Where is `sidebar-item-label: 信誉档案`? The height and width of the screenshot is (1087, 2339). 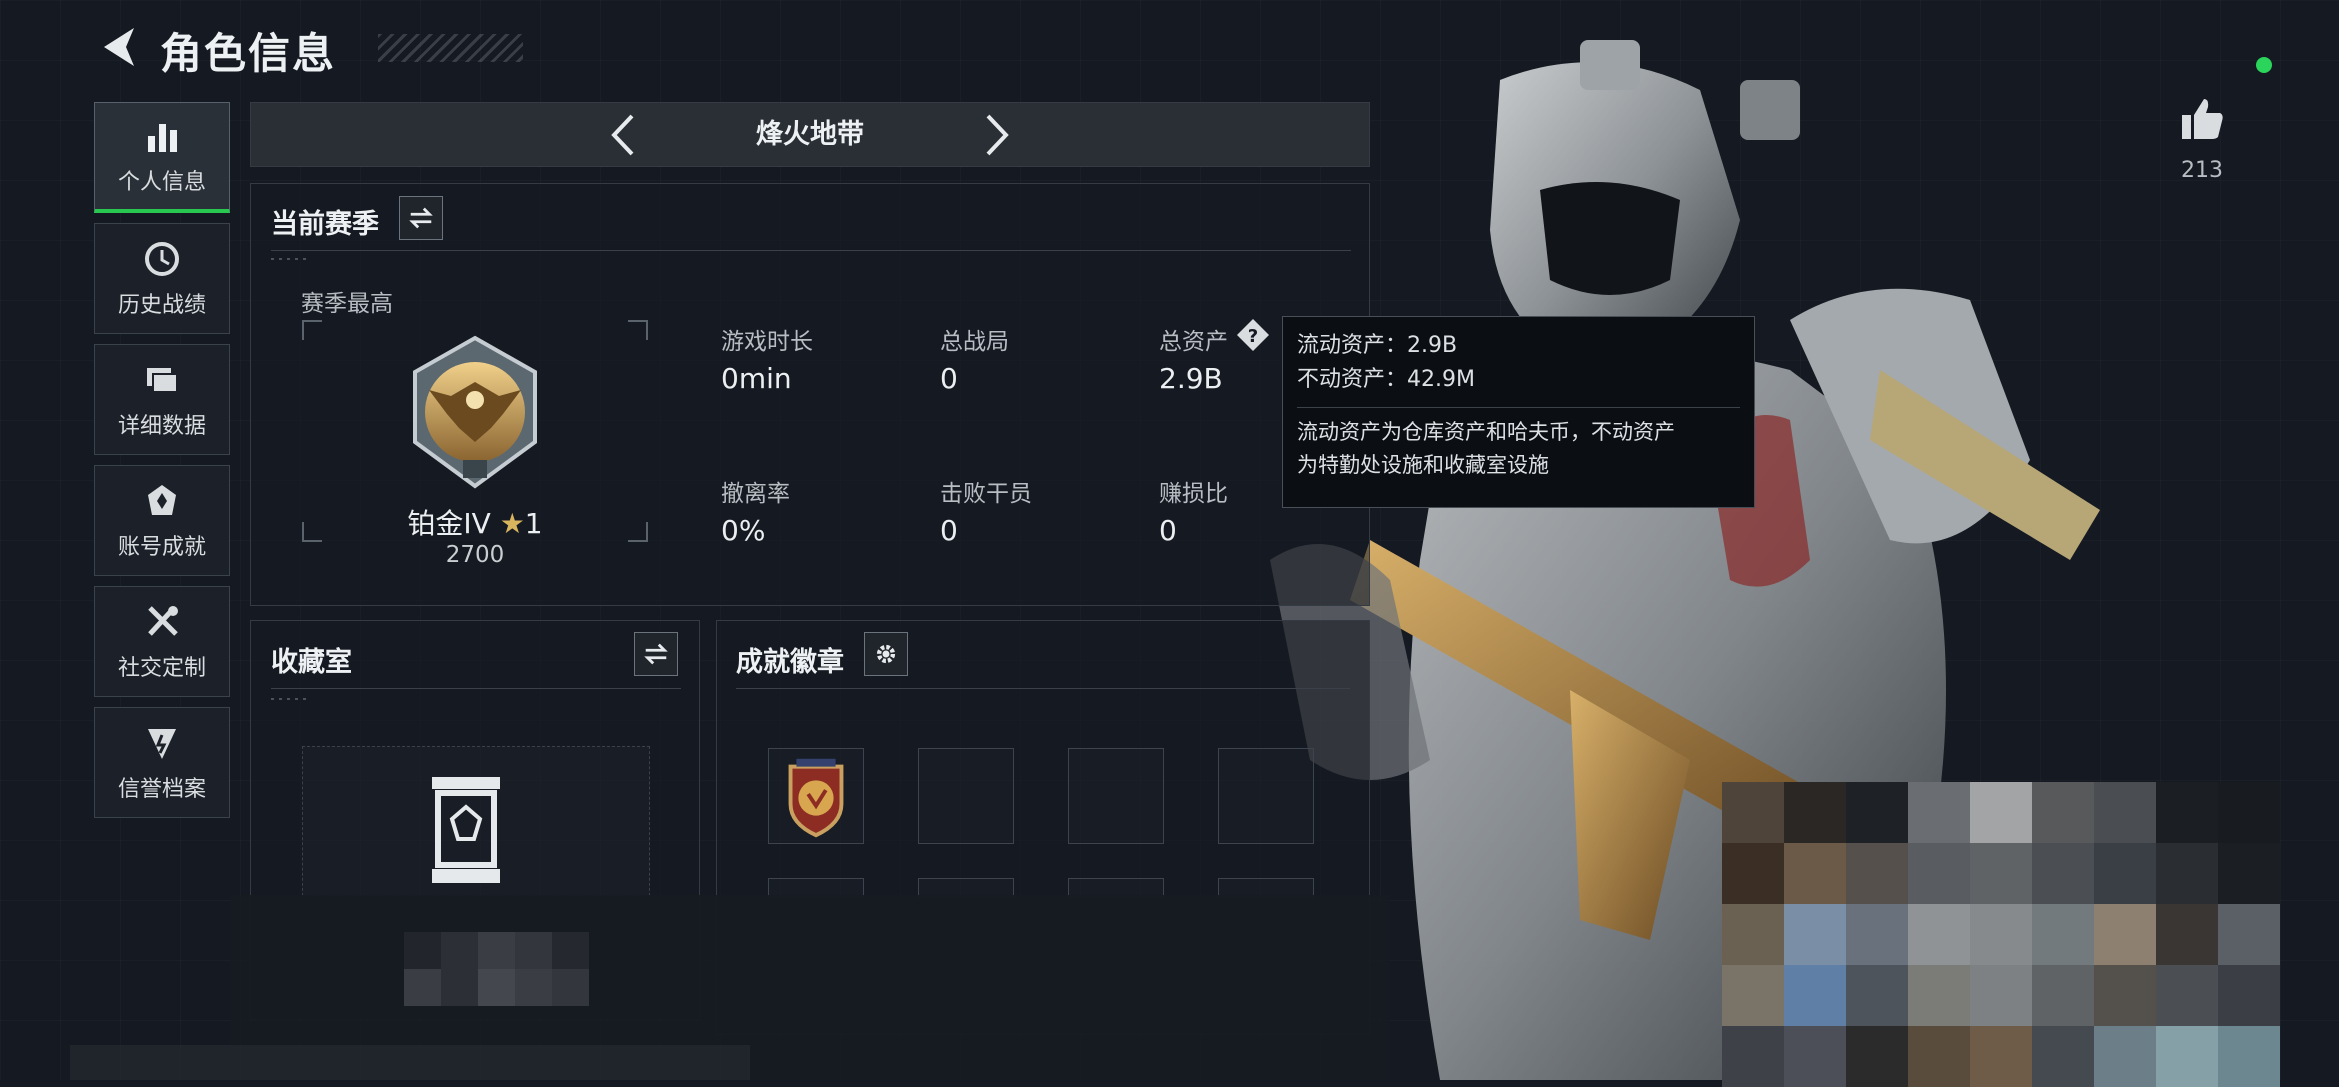 sidebar-item-label: 信誉档案 is located at coordinates (161, 789).